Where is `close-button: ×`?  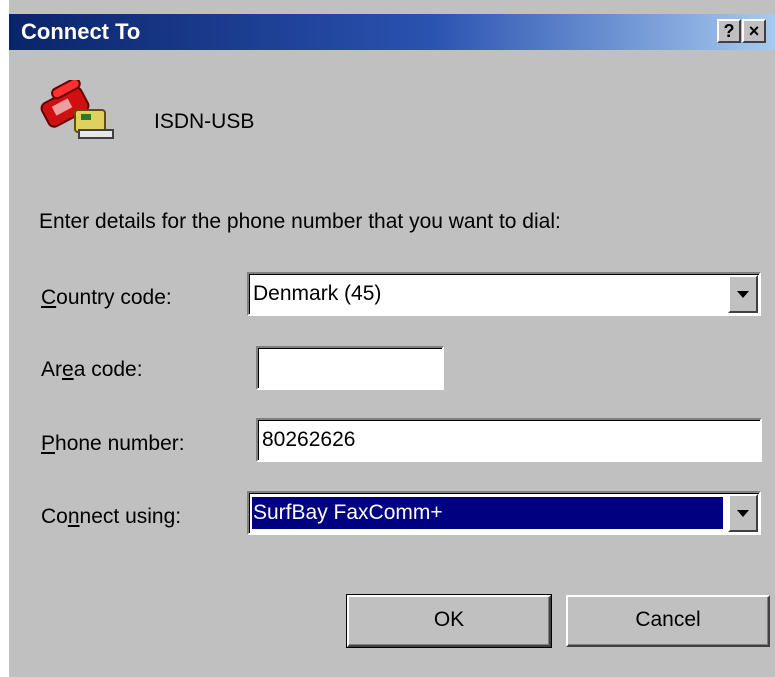
close-button: × is located at coordinates (754, 31).